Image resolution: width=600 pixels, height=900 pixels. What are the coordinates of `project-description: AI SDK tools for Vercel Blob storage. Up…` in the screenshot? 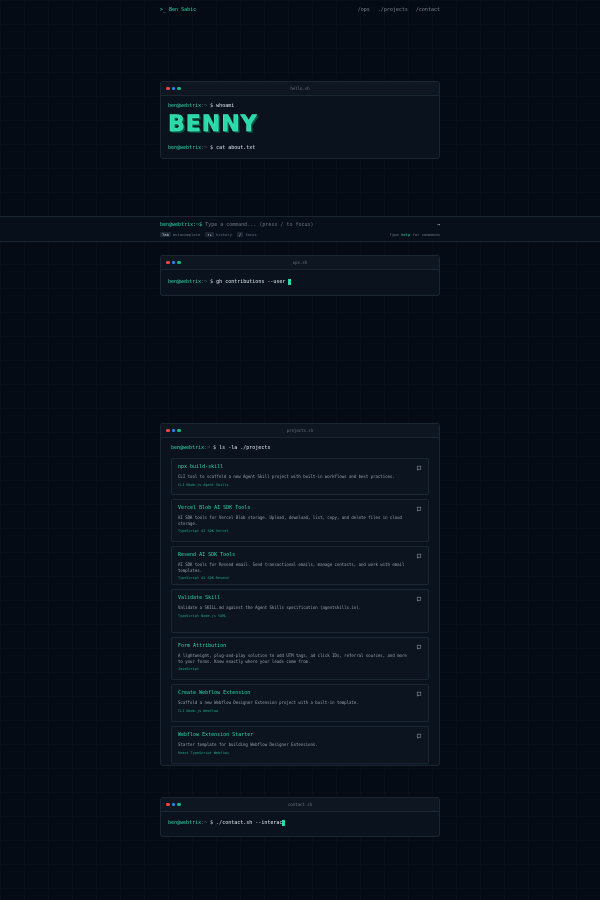 It's located at (290, 520).